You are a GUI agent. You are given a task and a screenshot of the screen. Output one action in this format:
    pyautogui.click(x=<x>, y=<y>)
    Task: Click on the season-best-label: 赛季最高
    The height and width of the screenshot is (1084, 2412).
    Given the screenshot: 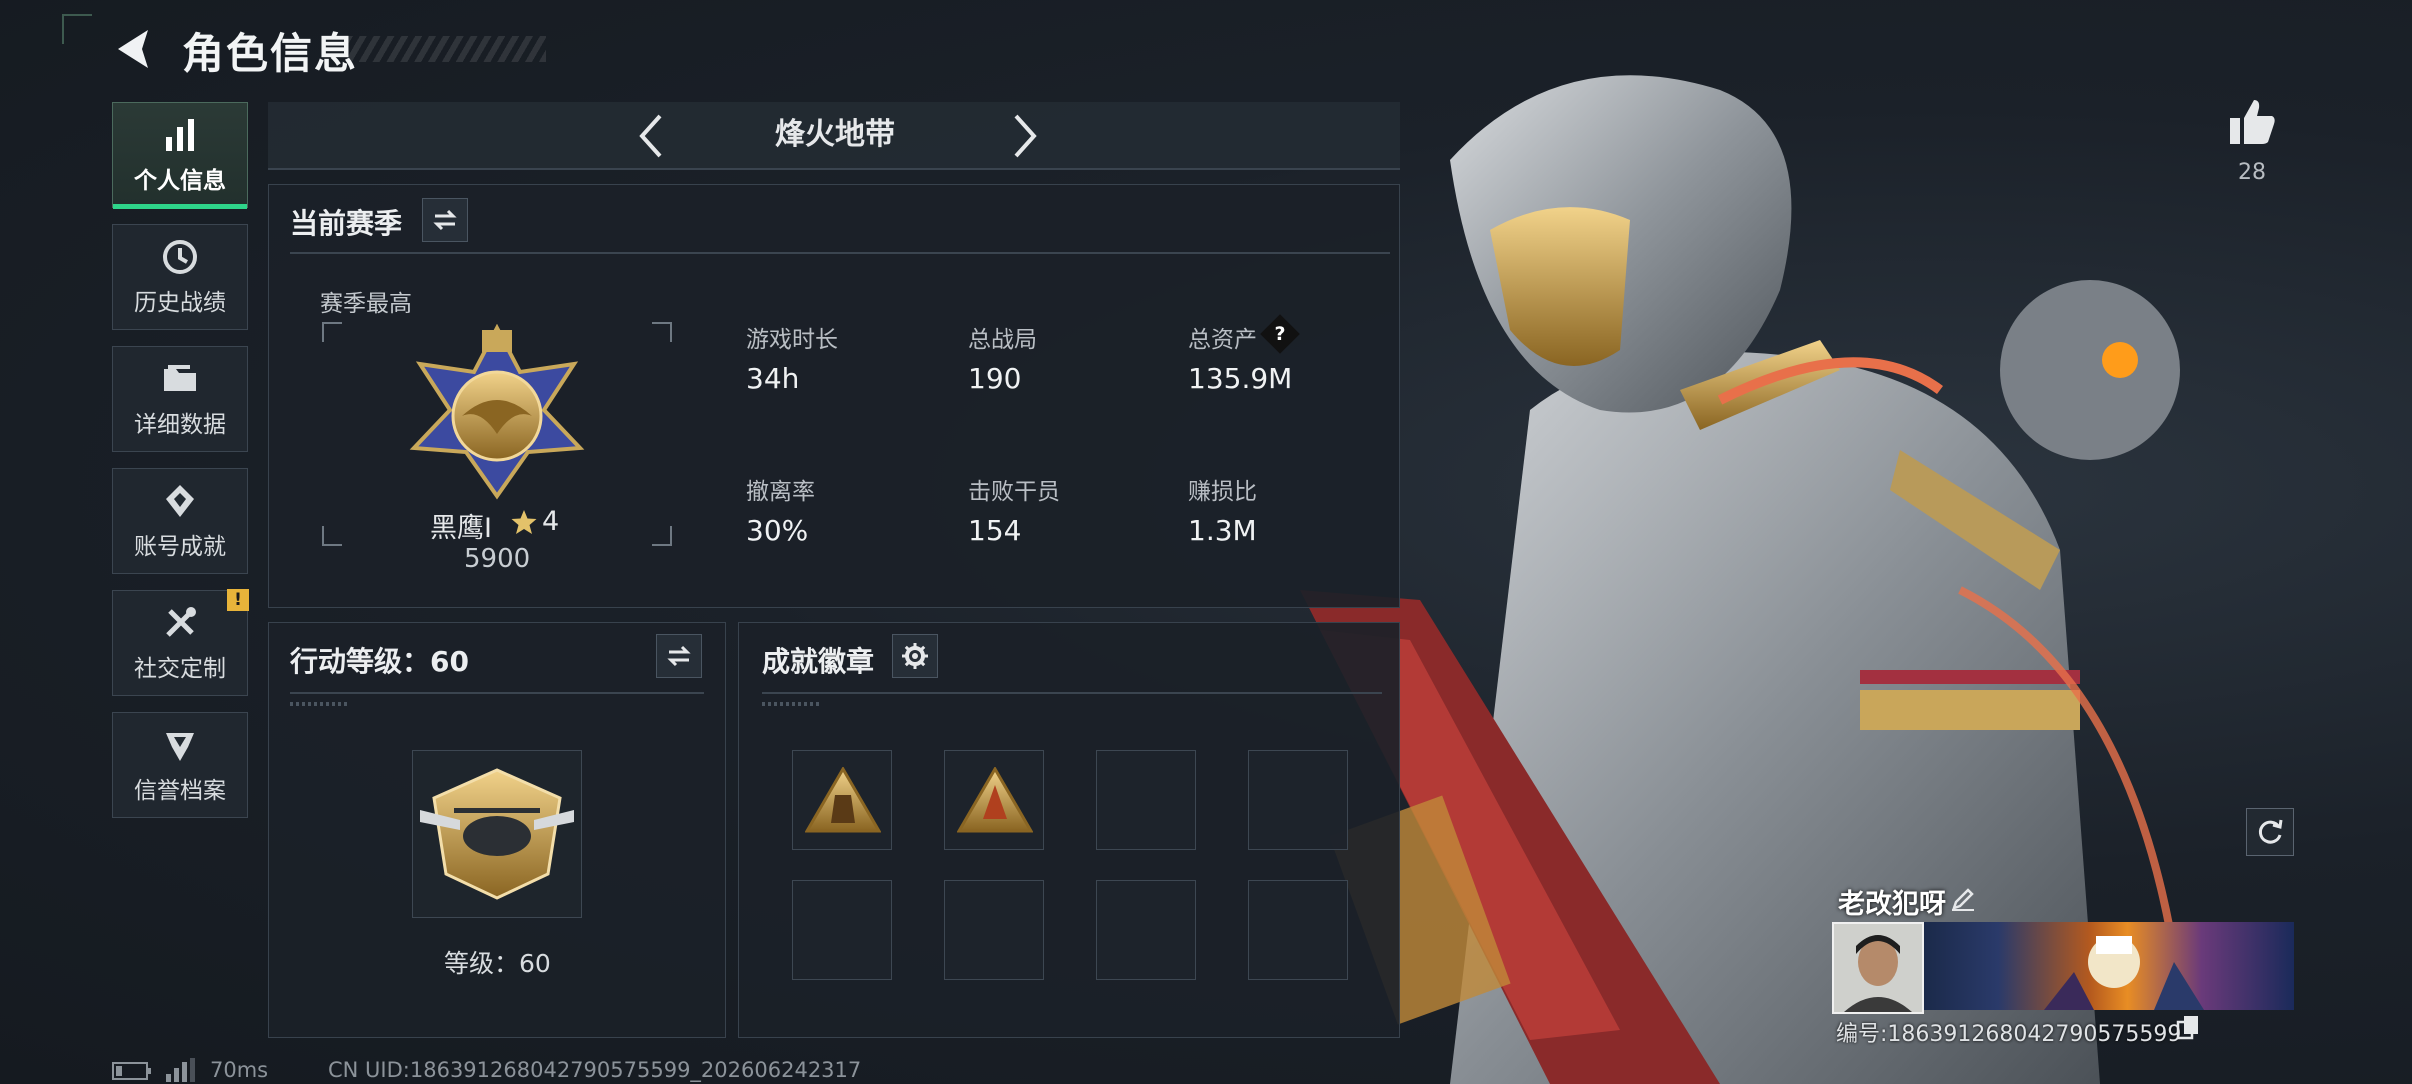 What is the action you would take?
    pyautogui.click(x=366, y=304)
    